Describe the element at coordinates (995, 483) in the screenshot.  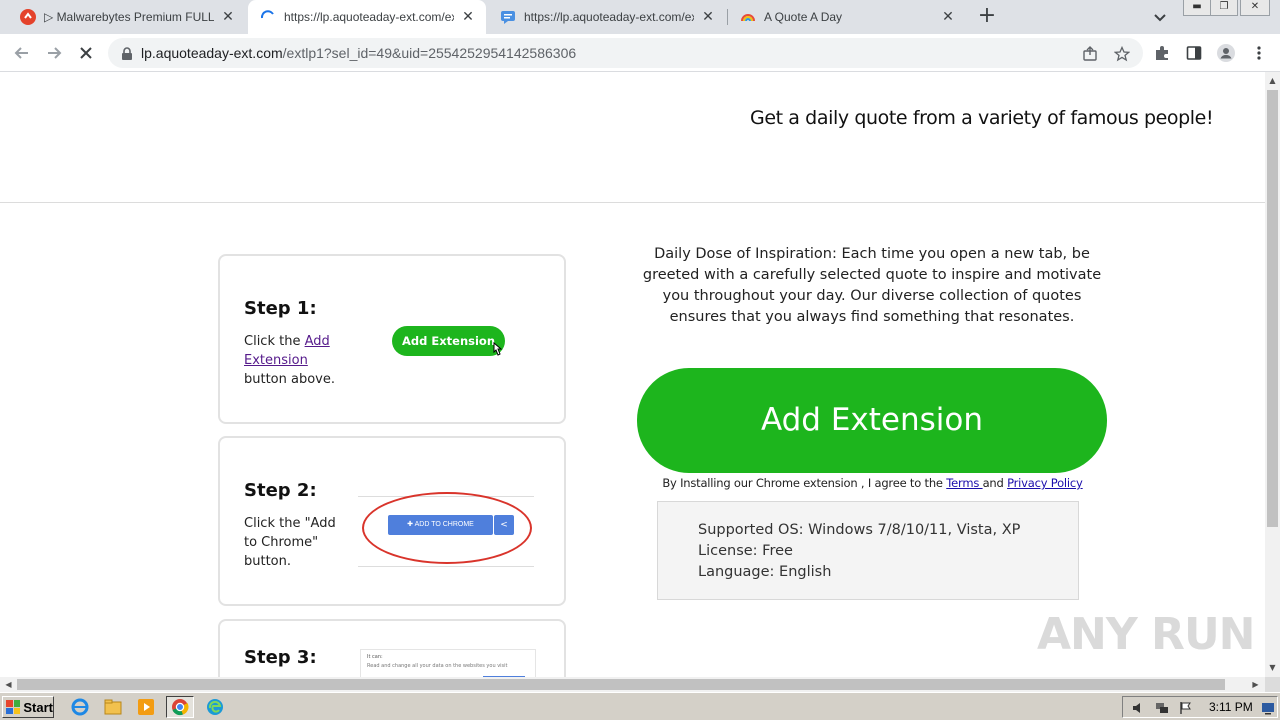
I see `legal-text: and` at that location.